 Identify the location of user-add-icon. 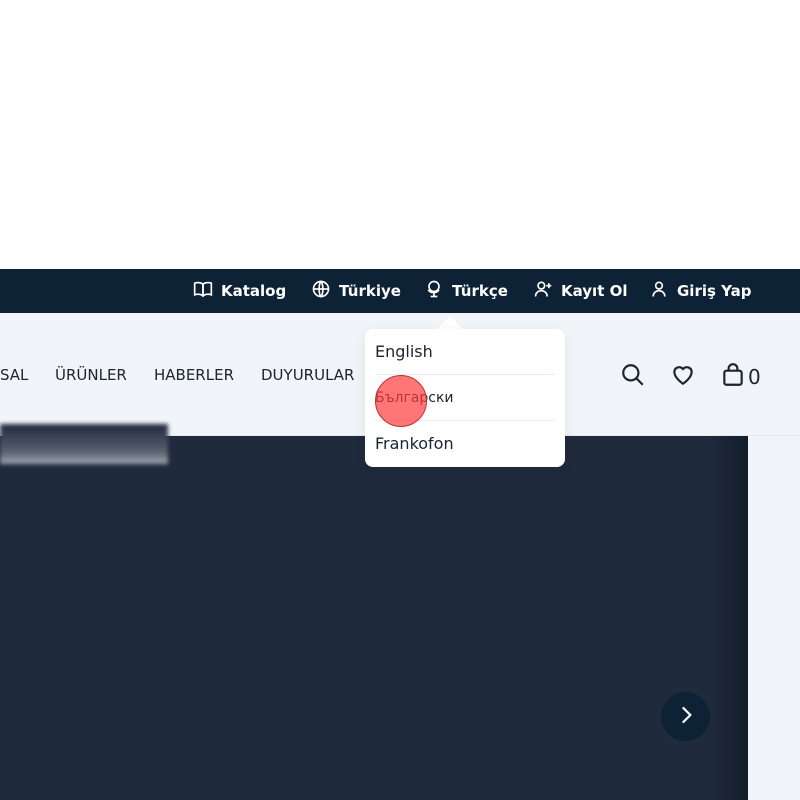
(543, 291).